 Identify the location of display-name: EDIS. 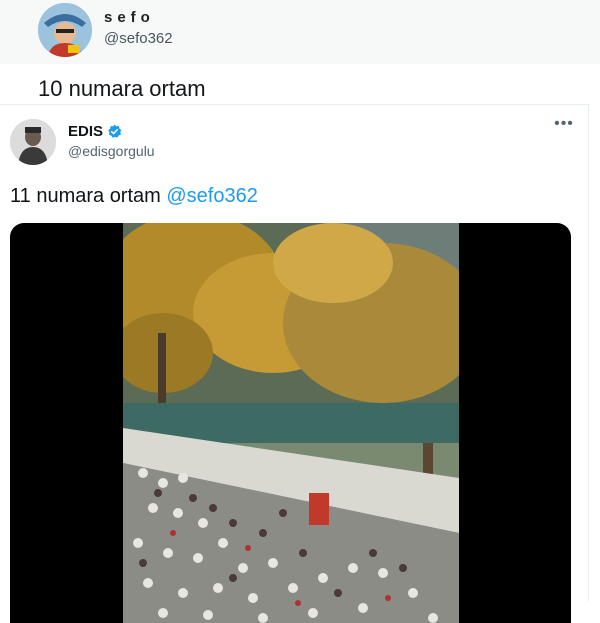
(85, 131).